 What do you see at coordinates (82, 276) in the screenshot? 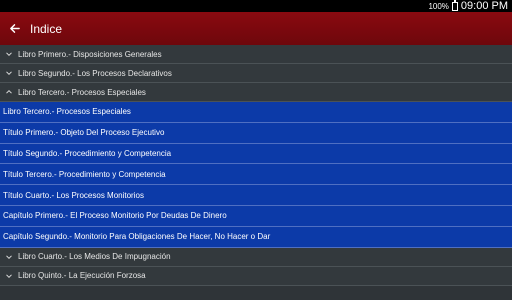
I see `group-item-label: Libro Quinto.- La Ejecución Forzosa` at bounding box center [82, 276].